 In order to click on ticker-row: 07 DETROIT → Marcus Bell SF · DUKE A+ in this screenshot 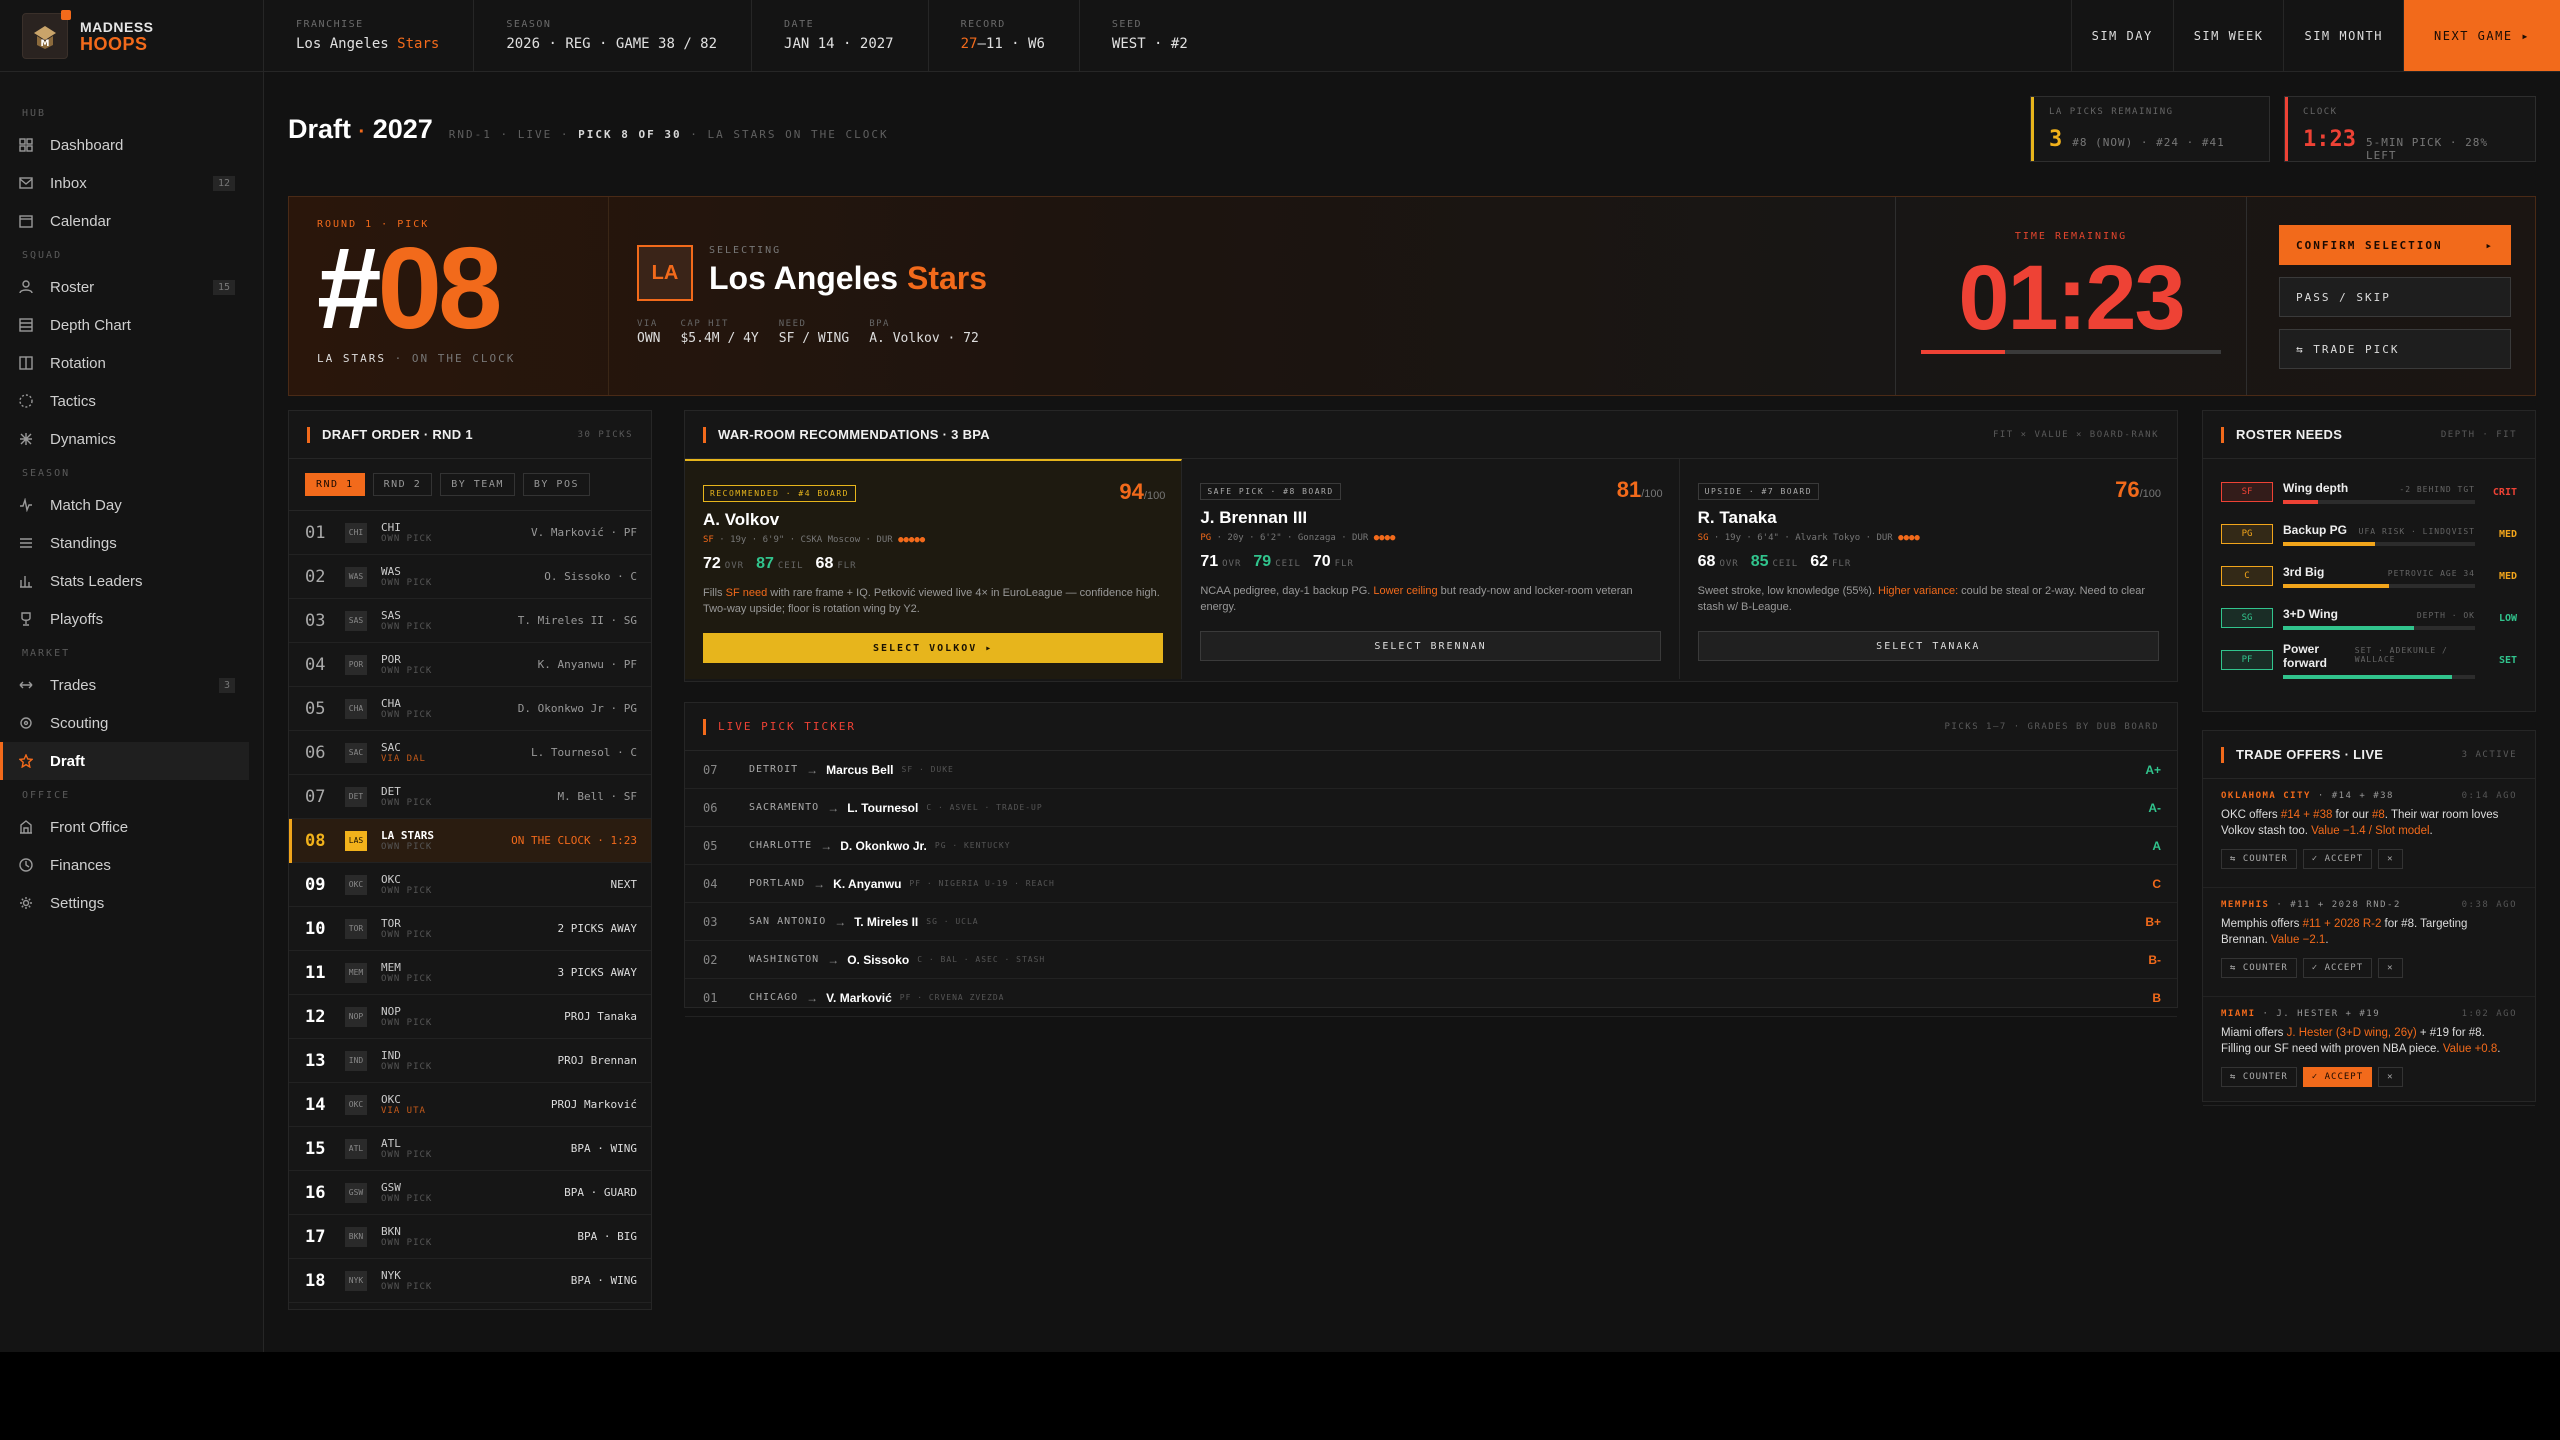, I will do `click(1431, 770)`.